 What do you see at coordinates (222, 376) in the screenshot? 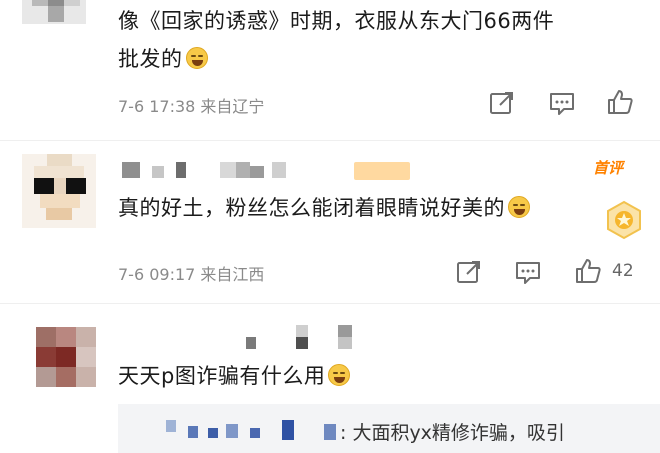
I see `comment-text-label: 天天p图诈骗有什么用` at bounding box center [222, 376].